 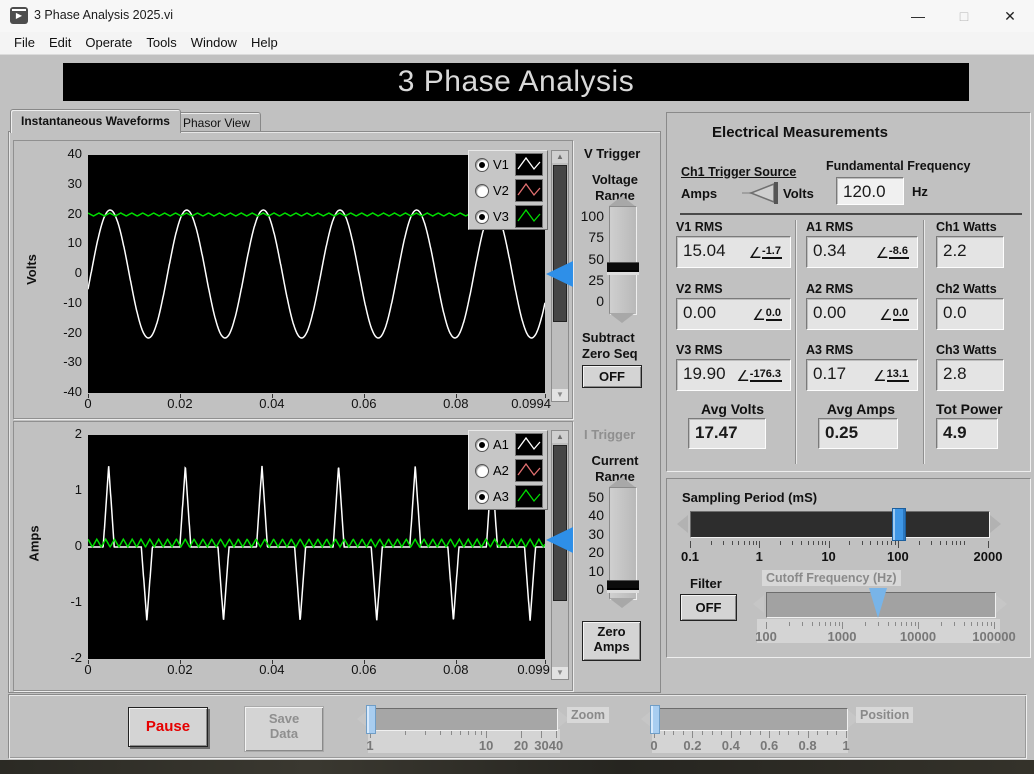 I want to click on window-title: 3 Phase Analysis 2025.vi, so click(x=103, y=15).